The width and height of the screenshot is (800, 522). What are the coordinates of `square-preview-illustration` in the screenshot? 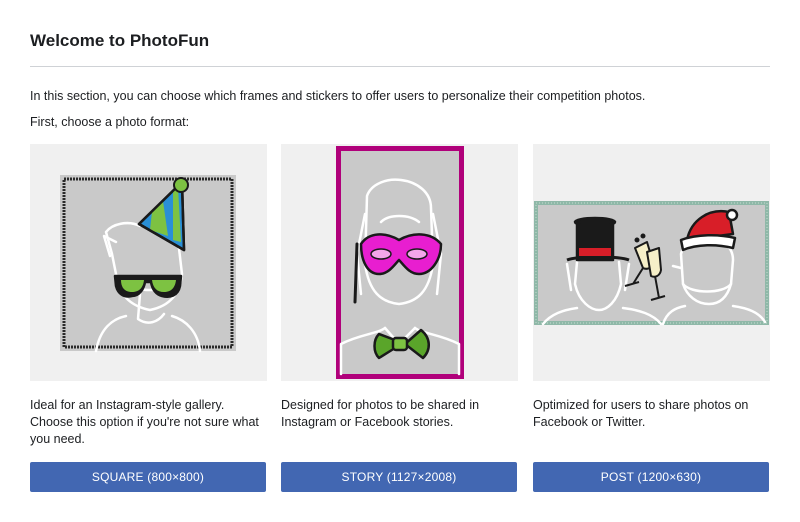 It's located at (148, 264).